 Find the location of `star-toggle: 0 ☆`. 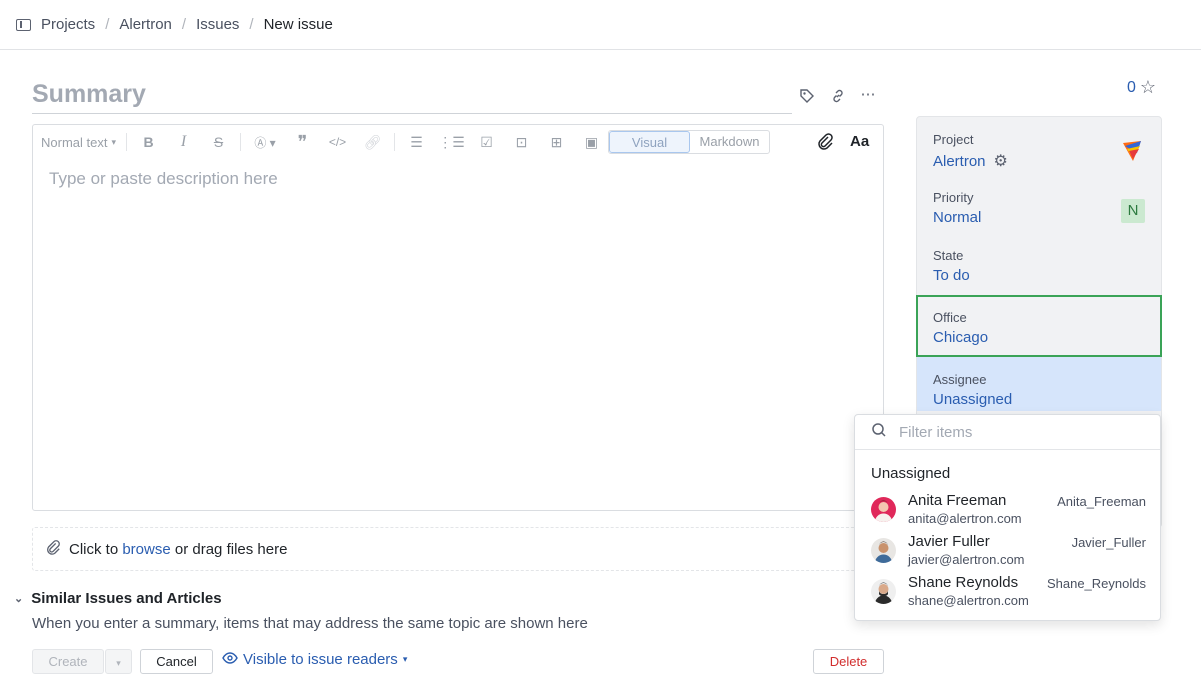

star-toggle: 0 ☆ is located at coordinates (1141, 87).